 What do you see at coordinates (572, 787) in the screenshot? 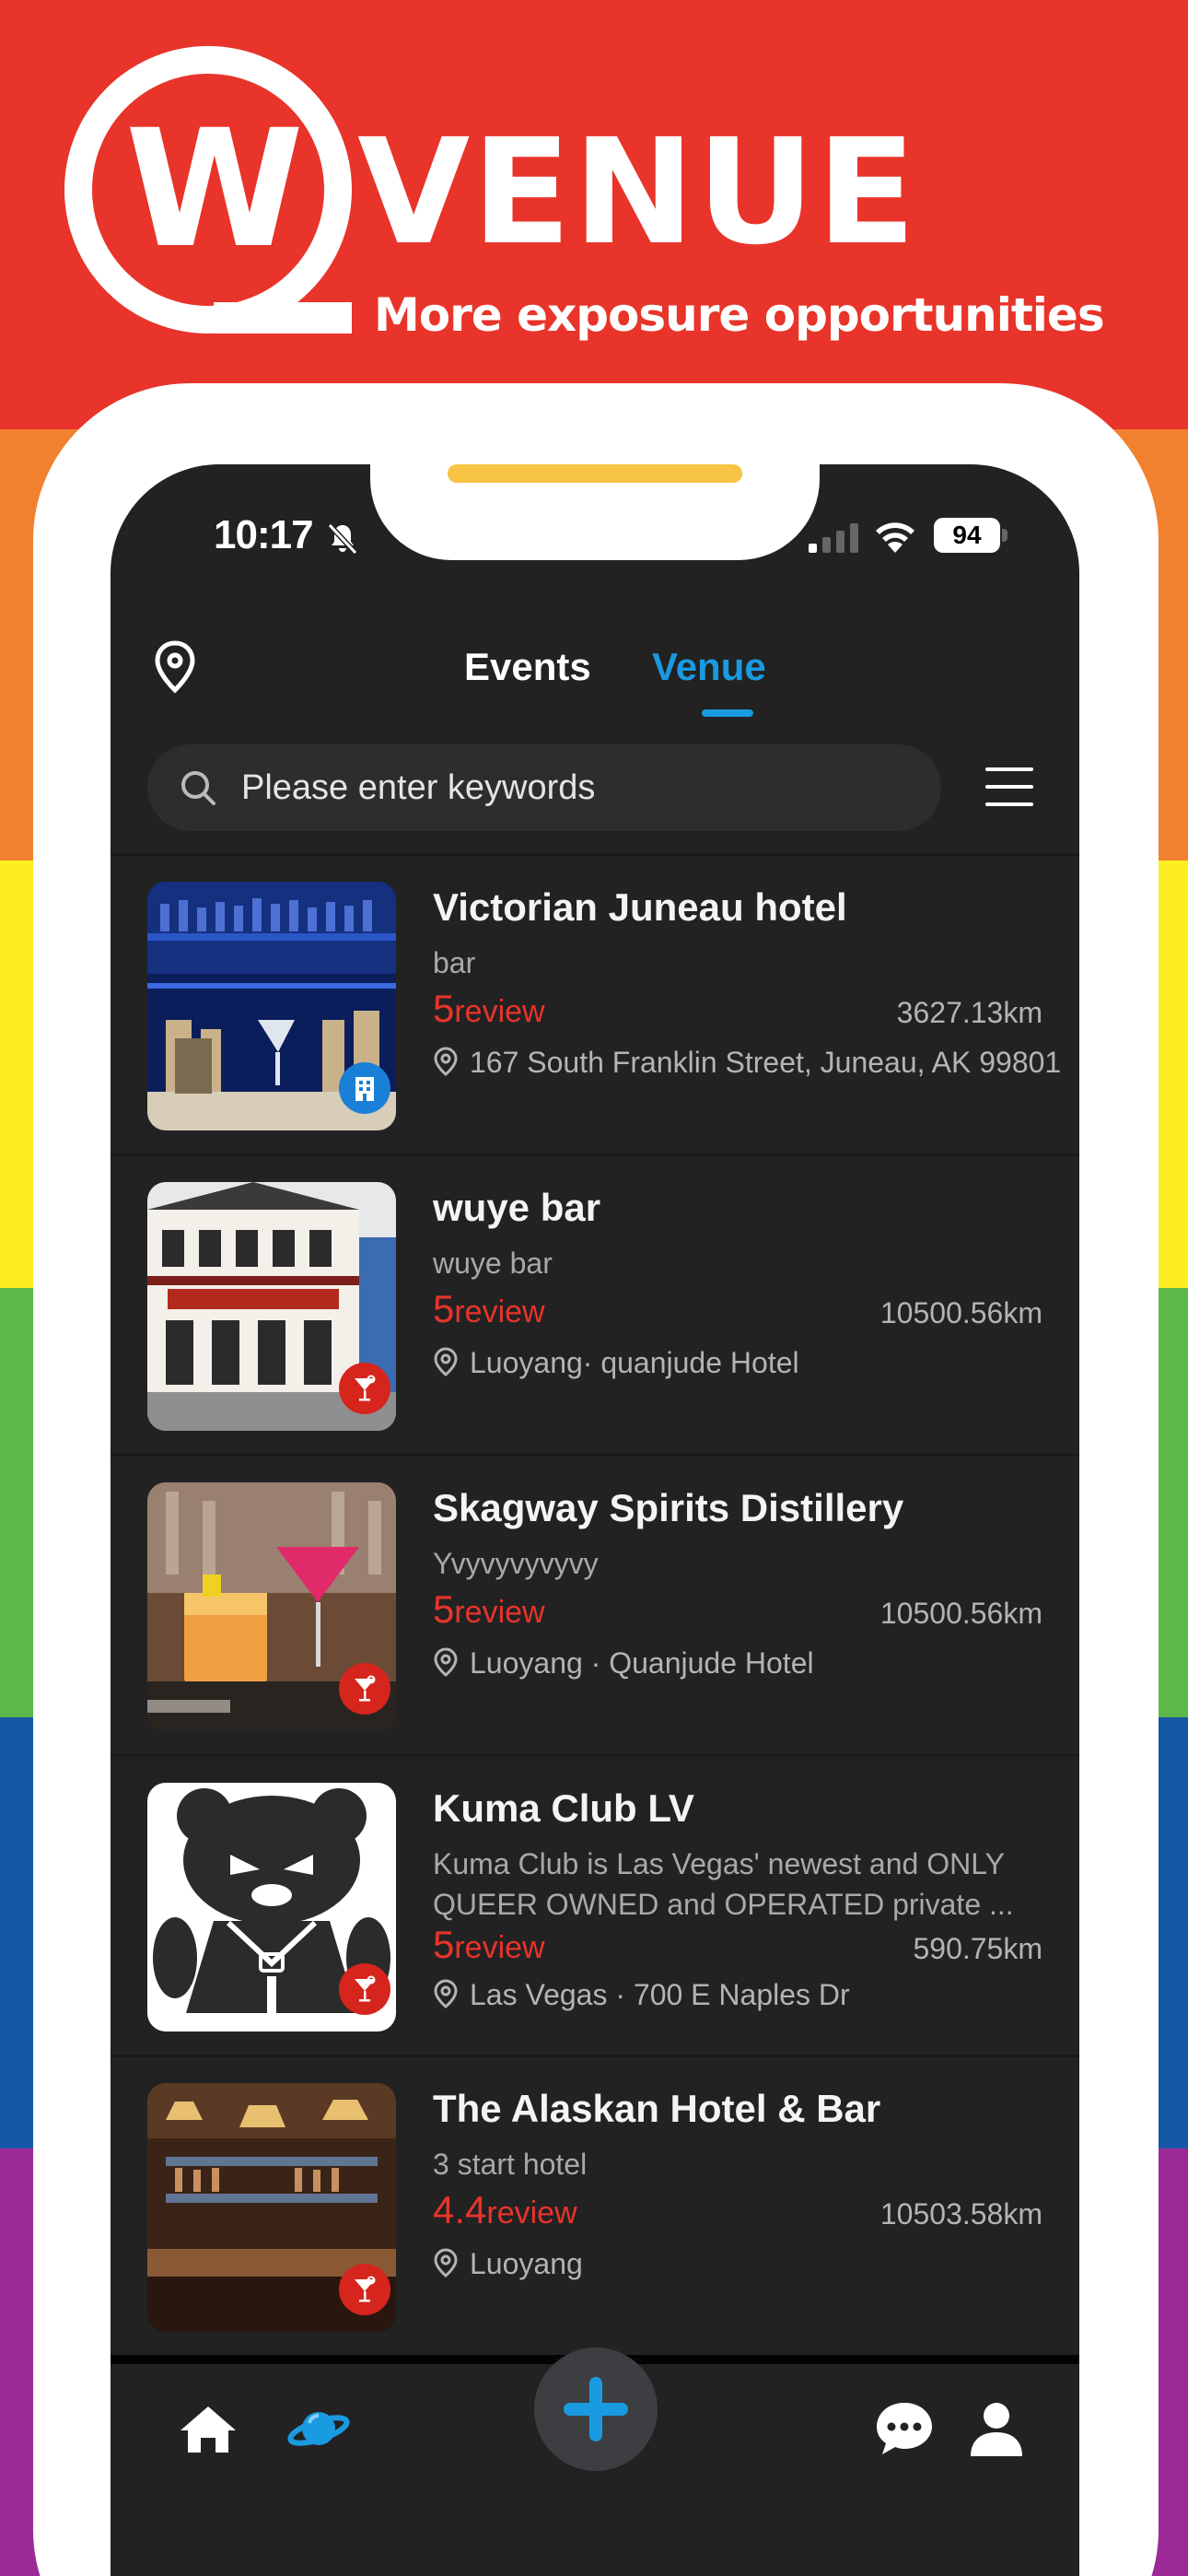
I see `search-input` at bounding box center [572, 787].